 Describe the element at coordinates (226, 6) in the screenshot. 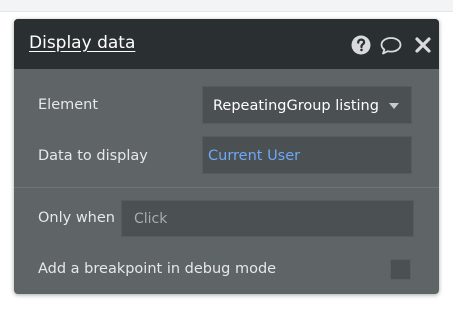

I see `page-top-strip` at that location.